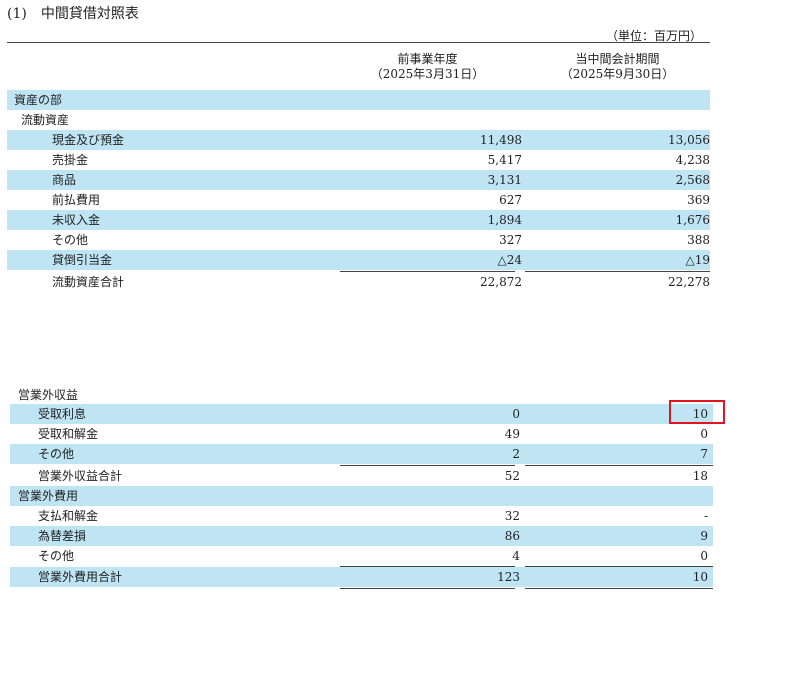  Describe the element at coordinates (76, 220) in the screenshot. I see `row-label: 未収入金` at that location.